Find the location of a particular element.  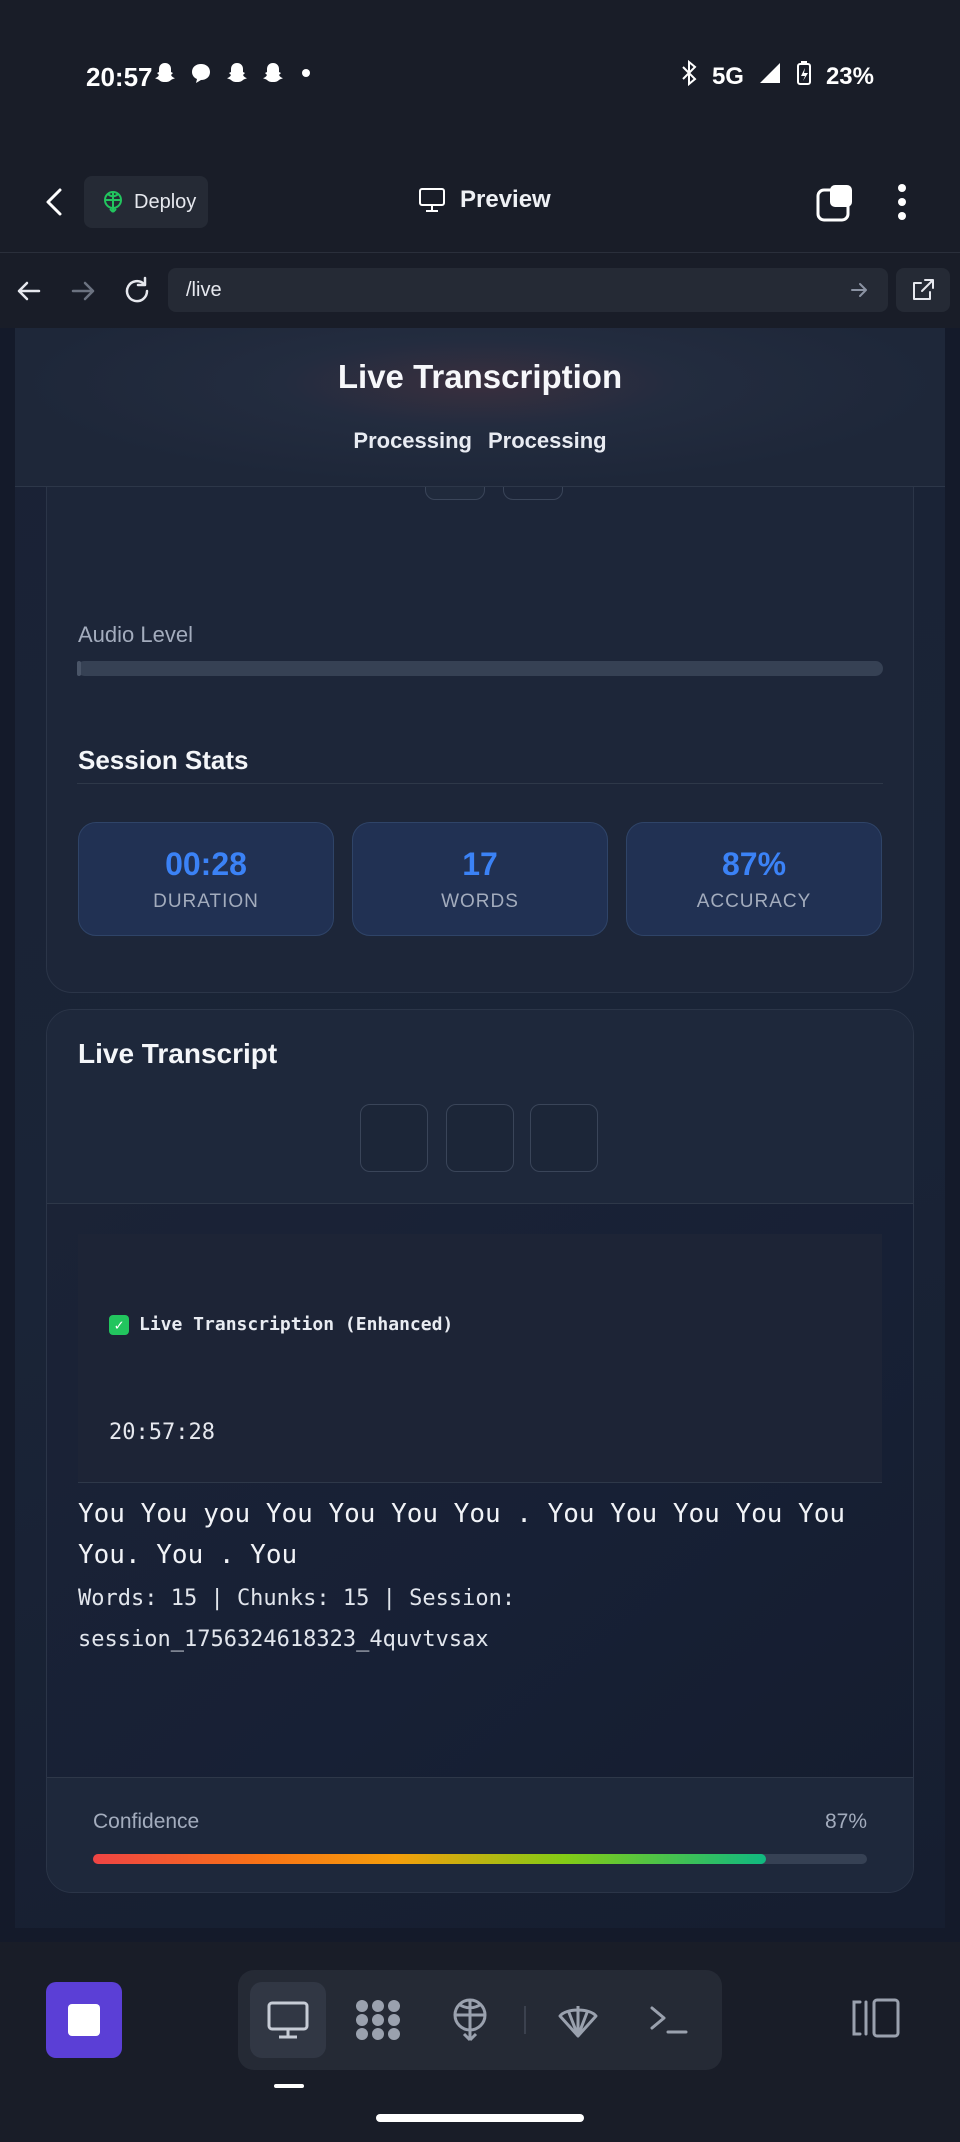

console-view-button is located at coordinates (668, 2020).